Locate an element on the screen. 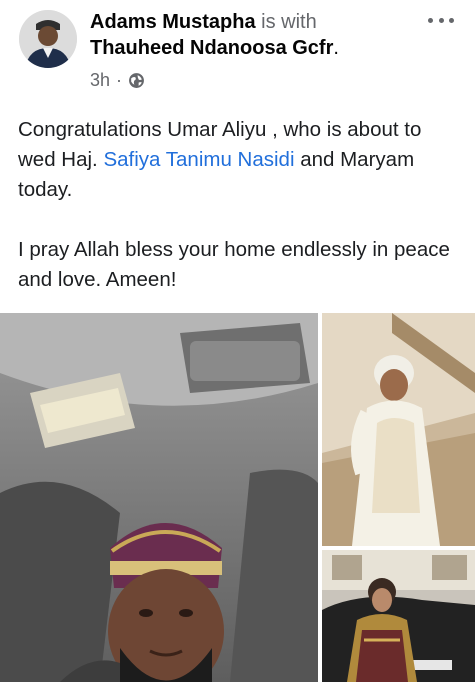 The width and height of the screenshot is (475, 682). with-text: is with is located at coordinates (289, 22).